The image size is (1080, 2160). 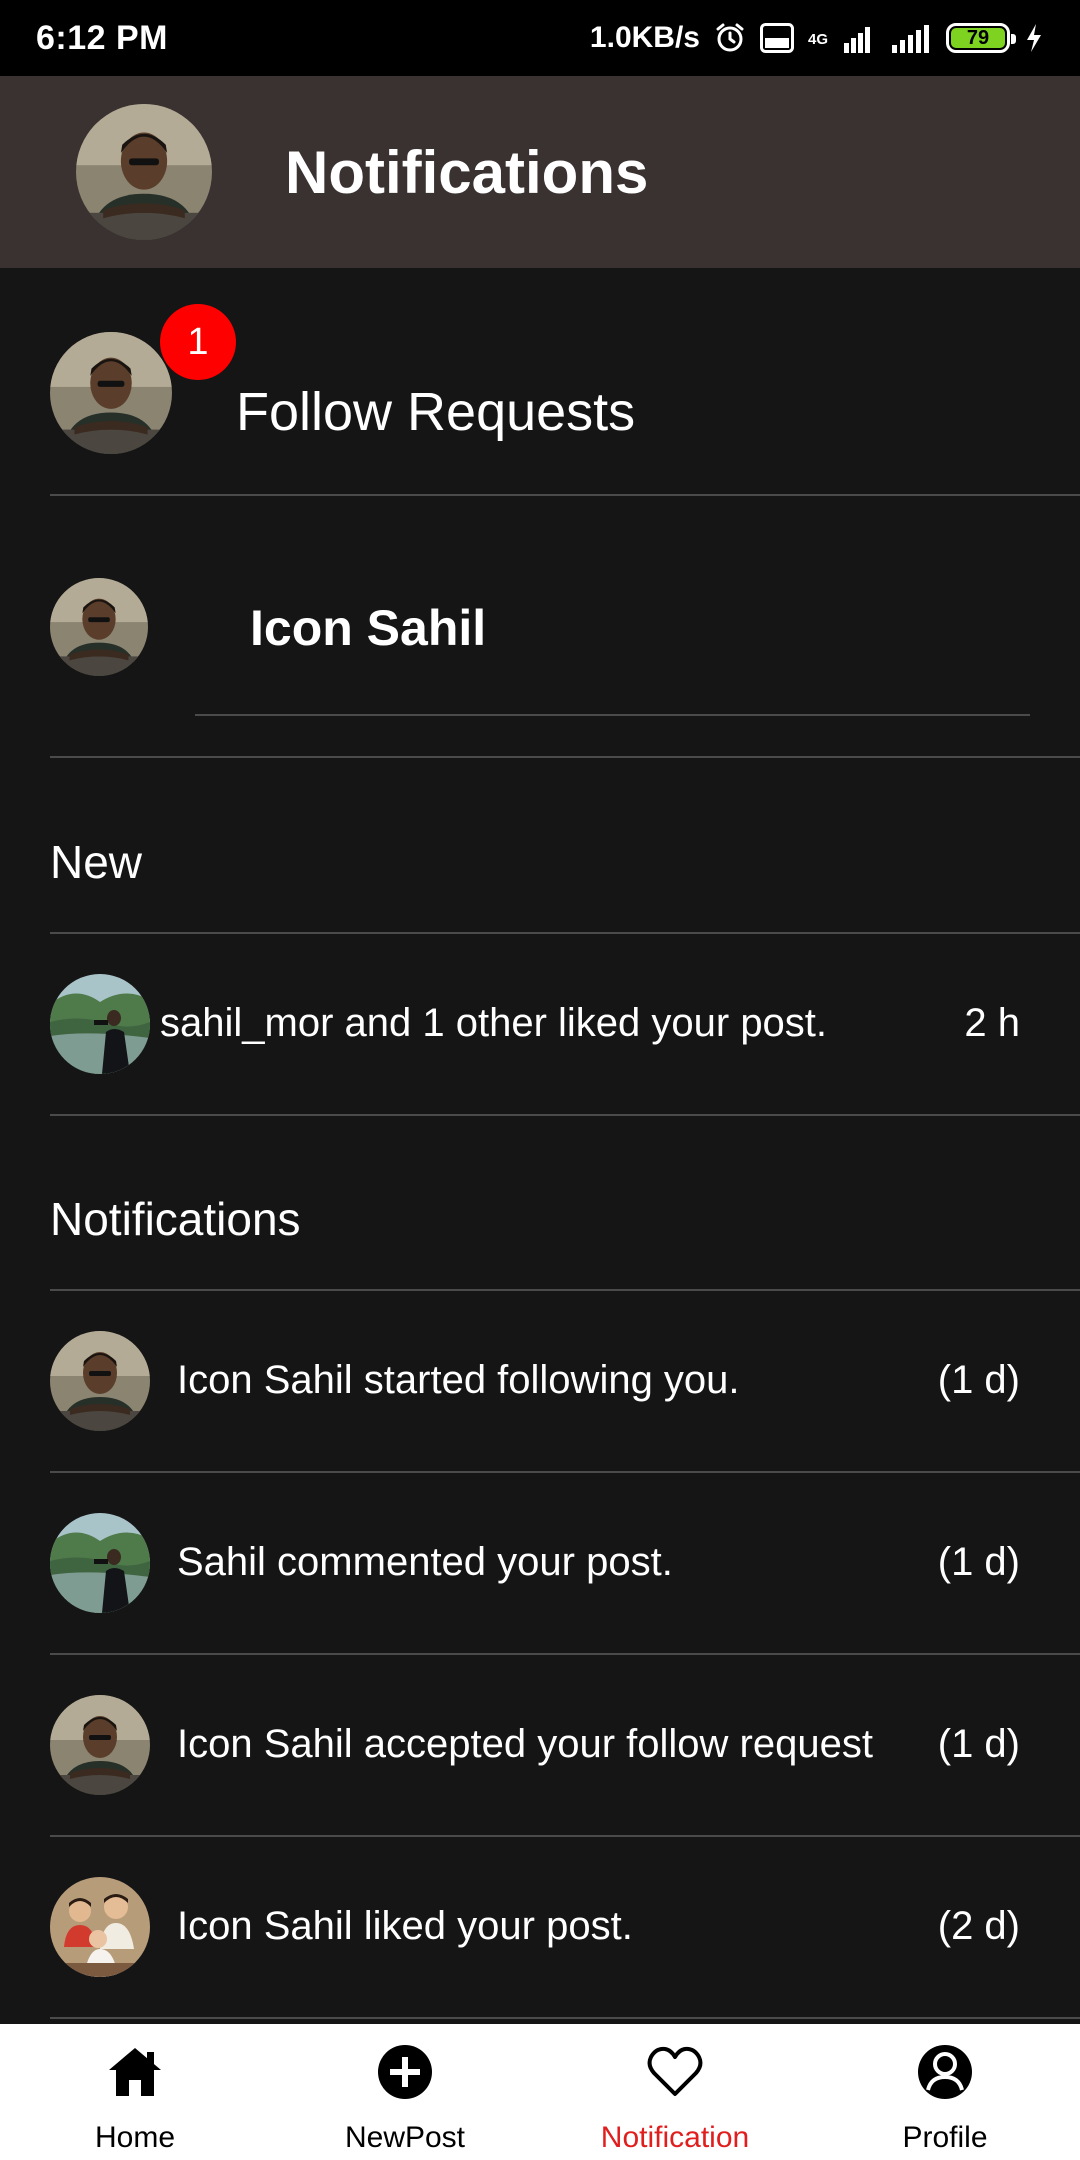 What do you see at coordinates (1034, 38) in the screenshot?
I see `charging-icon` at bounding box center [1034, 38].